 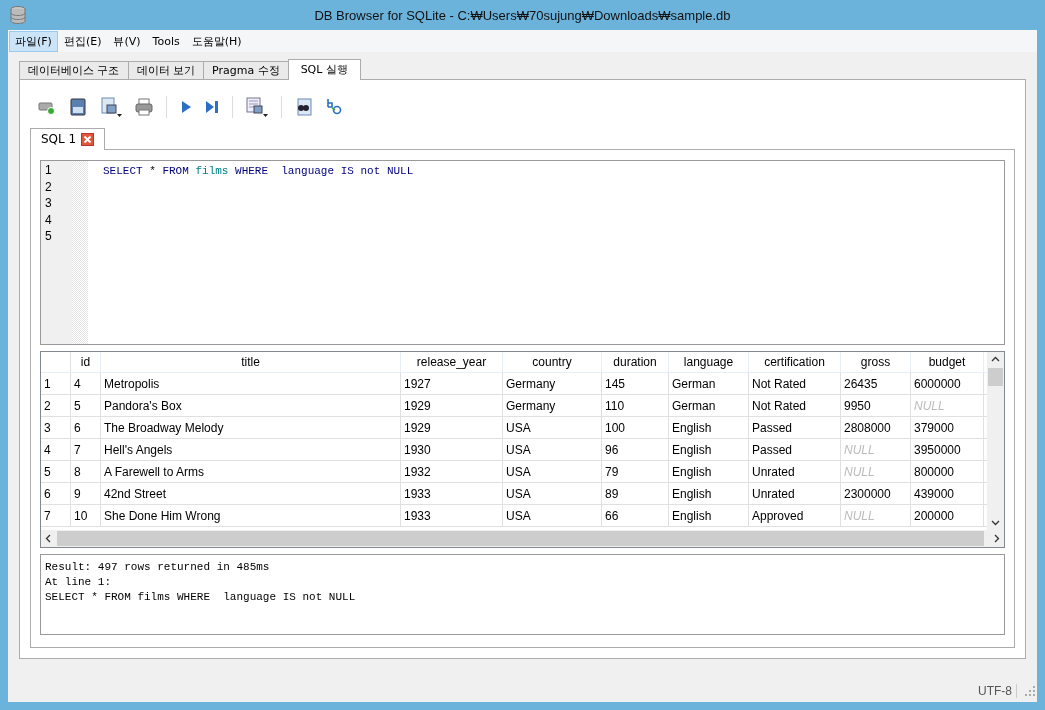 What do you see at coordinates (88, 139) in the screenshot?
I see `close-icon` at bounding box center [88, 139].